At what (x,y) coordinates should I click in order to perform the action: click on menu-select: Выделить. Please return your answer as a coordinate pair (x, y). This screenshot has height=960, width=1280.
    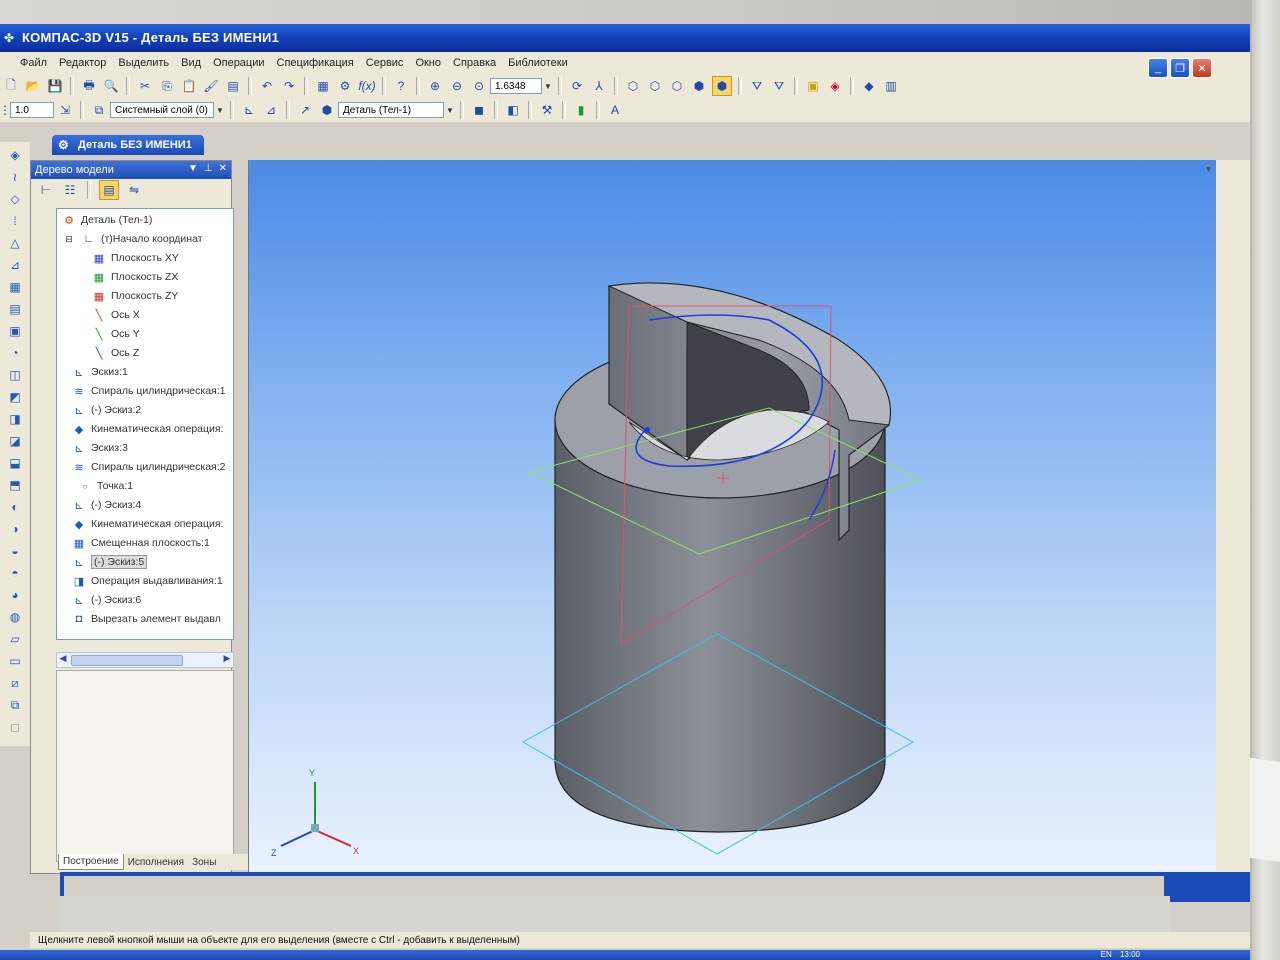
    Looking at the image, I should click on (143, 63).